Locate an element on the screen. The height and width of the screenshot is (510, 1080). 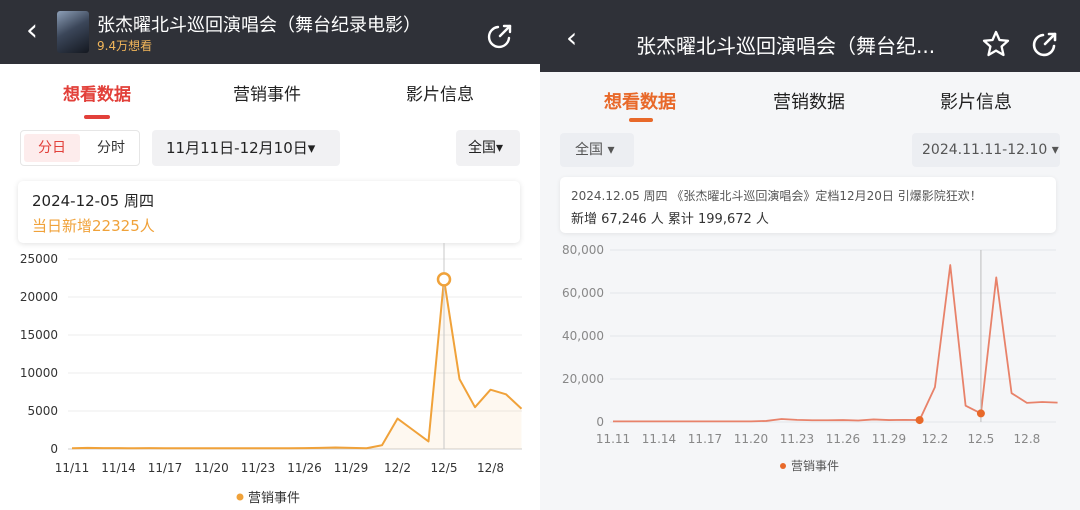
tooltip-date: 2024-12-05 周四 is located at coordinates (93, 201).